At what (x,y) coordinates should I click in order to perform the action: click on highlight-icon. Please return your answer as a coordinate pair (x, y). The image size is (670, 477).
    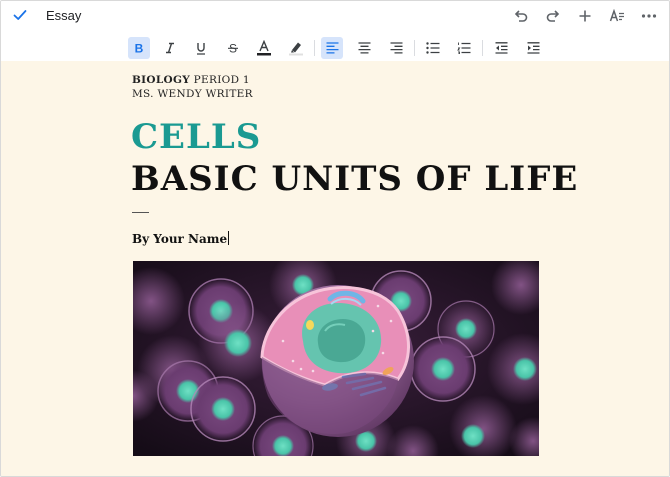
    Looking at the image, I should click on (296, 49).